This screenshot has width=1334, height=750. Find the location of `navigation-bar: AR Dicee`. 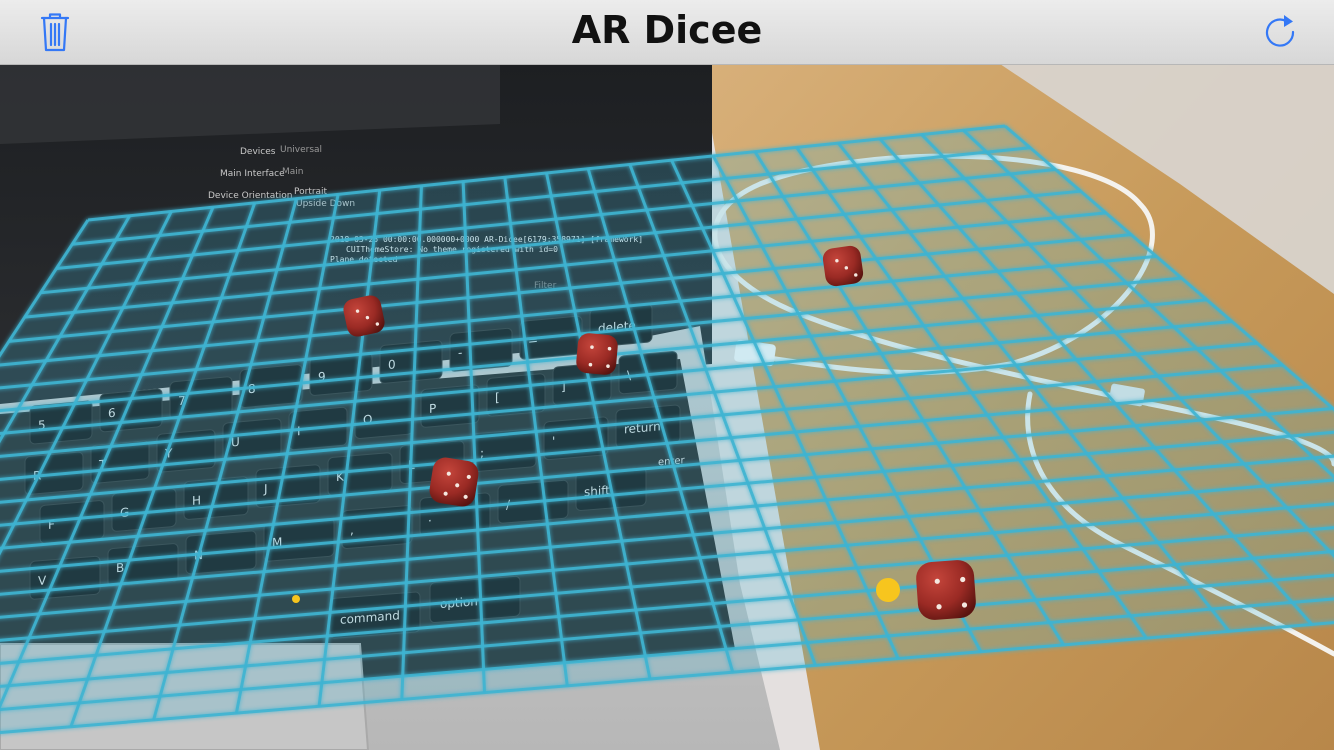

navigation-bar: AR Dicee is located at coordinates (667, 32).